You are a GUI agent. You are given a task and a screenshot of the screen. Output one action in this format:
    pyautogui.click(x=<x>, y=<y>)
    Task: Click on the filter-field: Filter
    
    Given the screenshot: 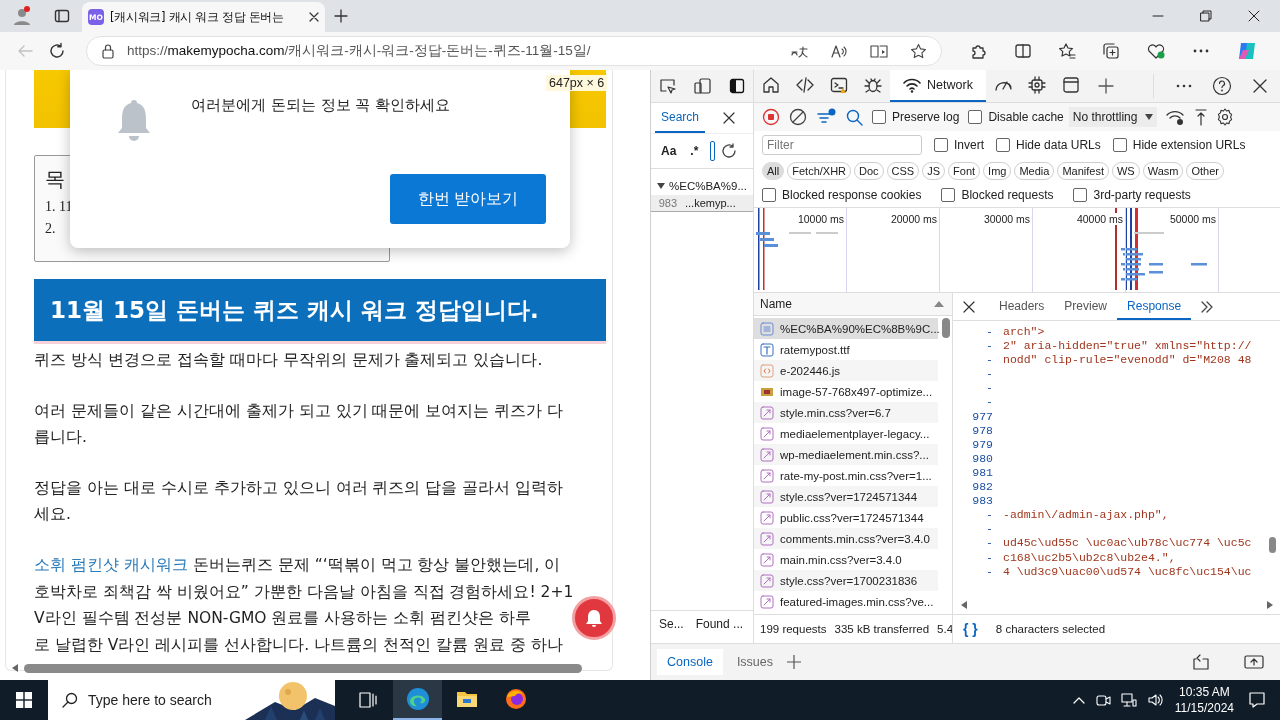 What is the action you would take?
    pyautogui.click(x=842, y=145)
    